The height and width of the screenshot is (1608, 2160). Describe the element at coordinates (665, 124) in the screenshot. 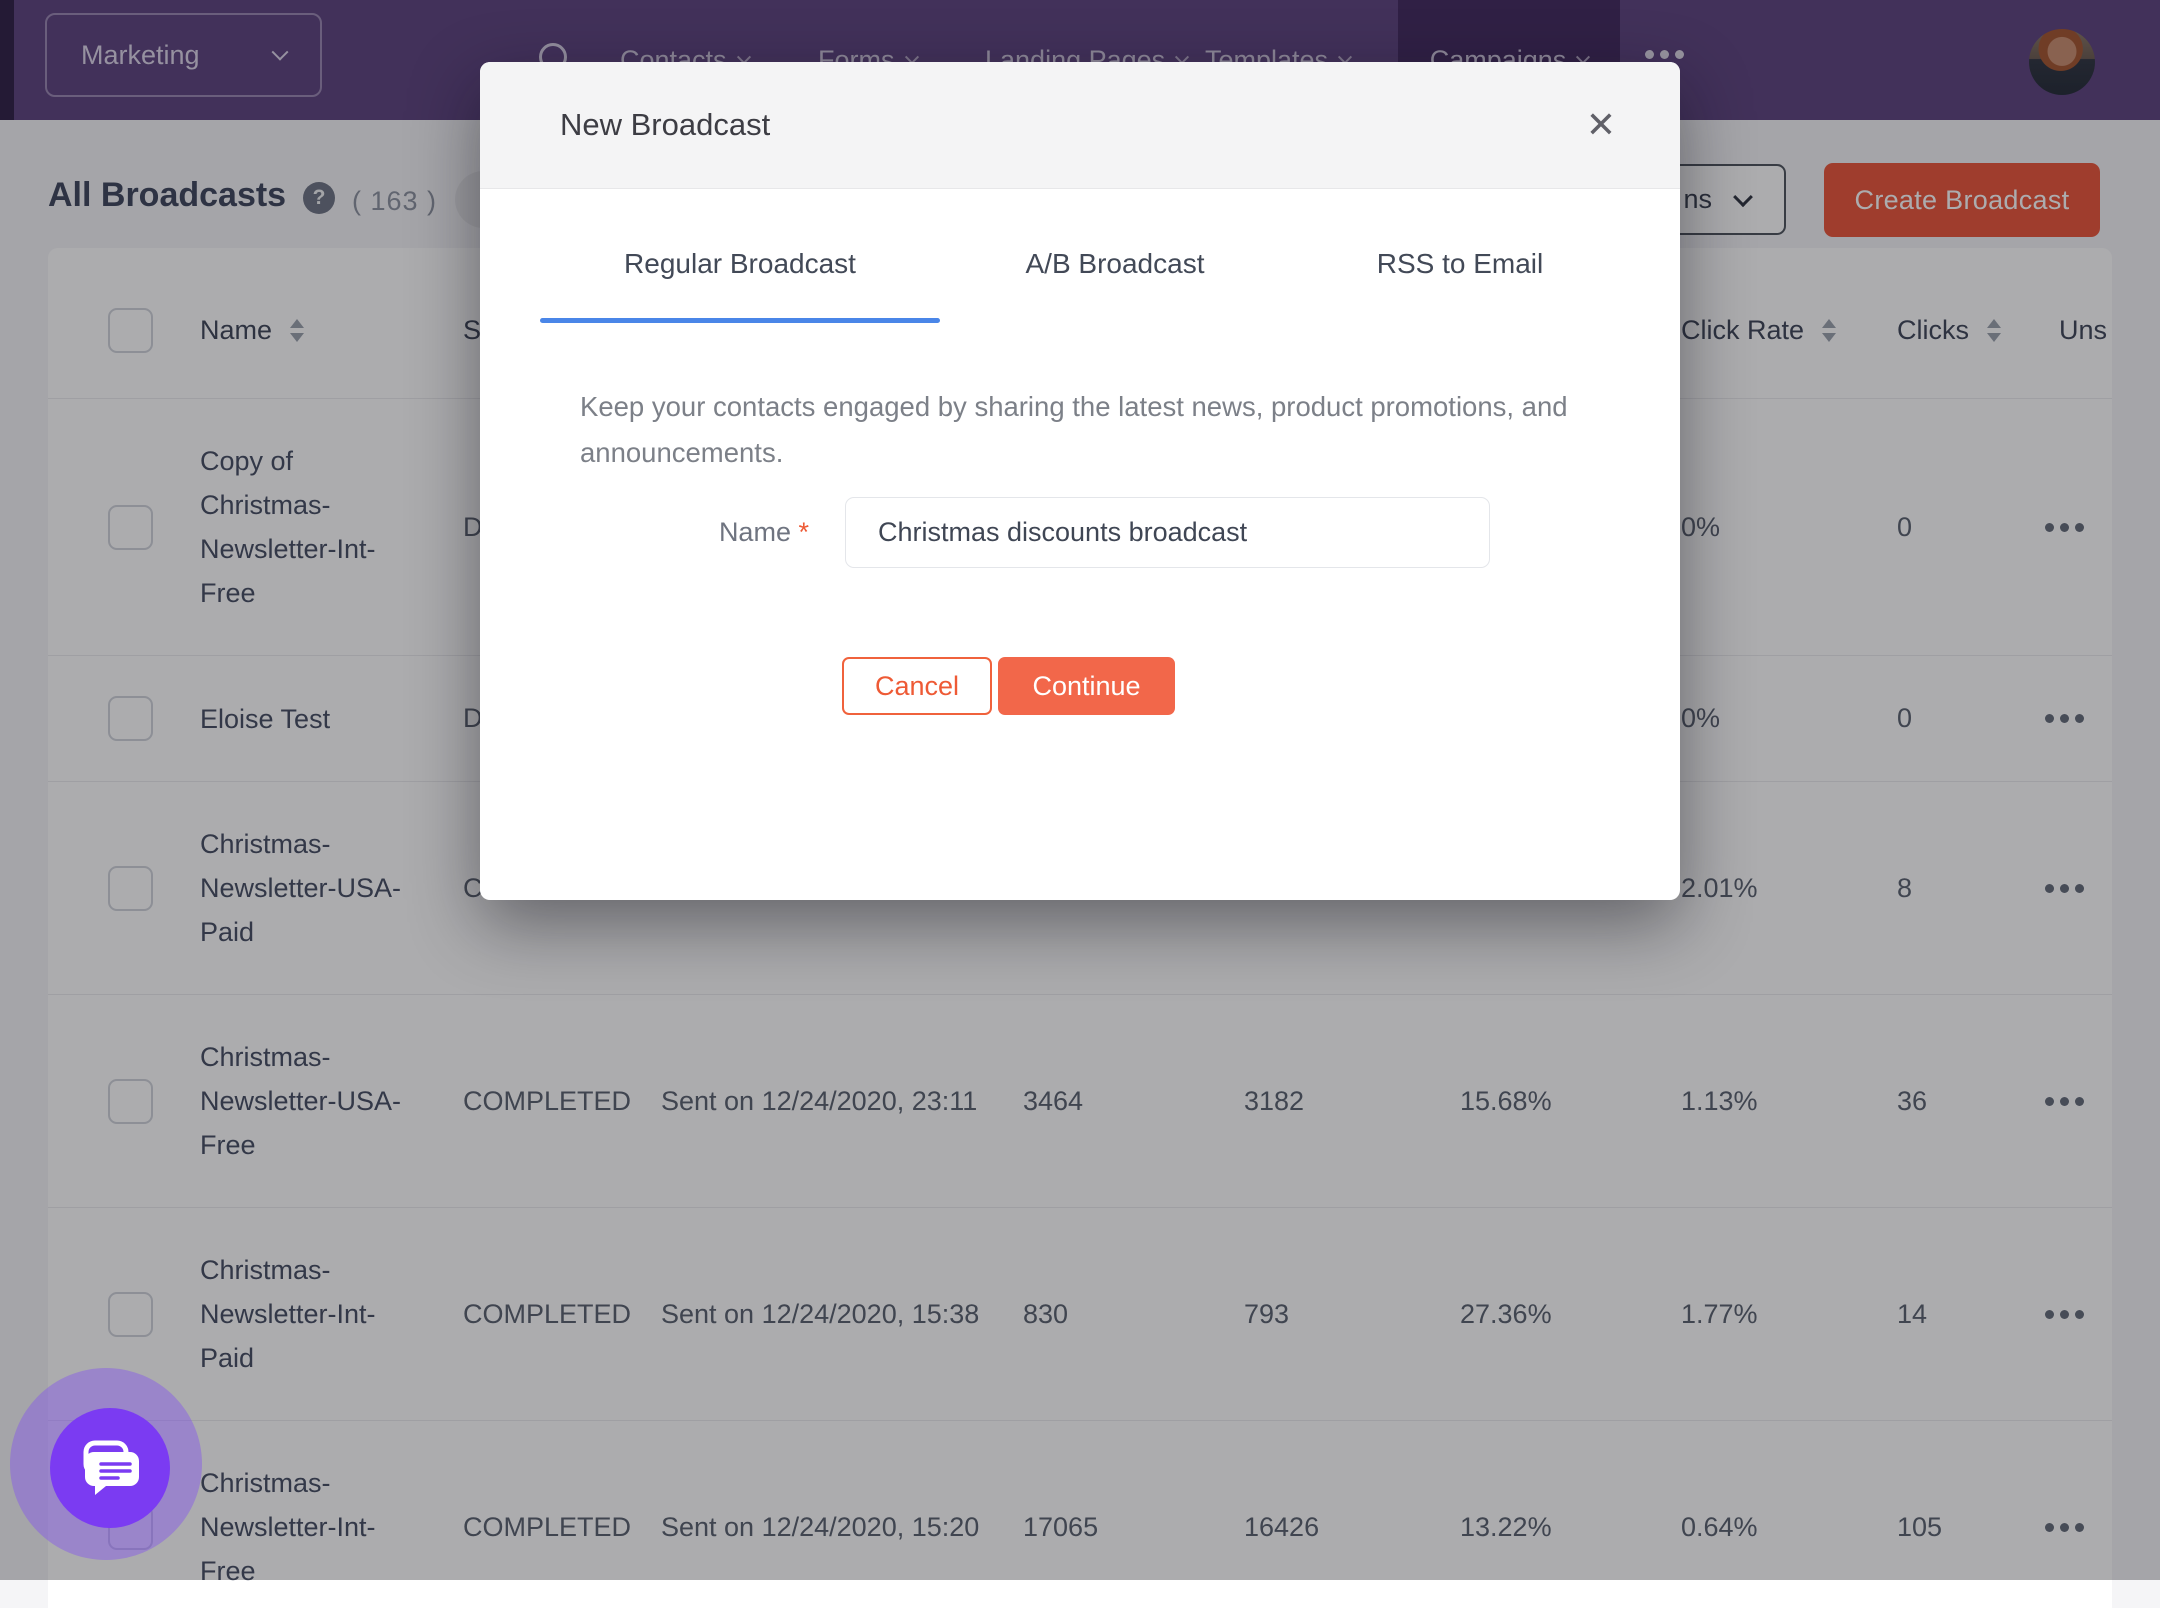

I see `modal-title: New Broadcast` at that location.